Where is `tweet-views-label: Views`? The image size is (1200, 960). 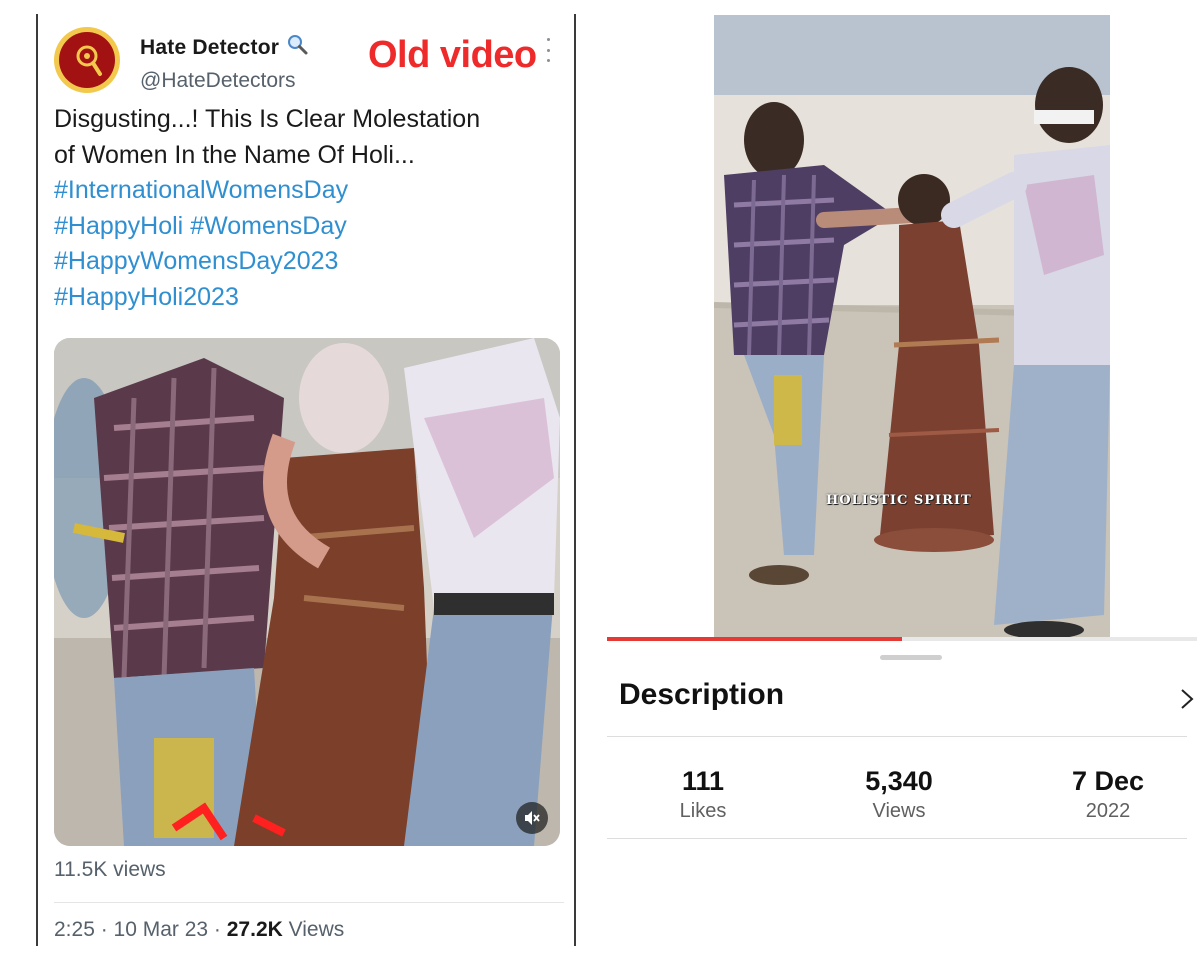 tweet-views-label: Views is located at coordinates (313, 929).